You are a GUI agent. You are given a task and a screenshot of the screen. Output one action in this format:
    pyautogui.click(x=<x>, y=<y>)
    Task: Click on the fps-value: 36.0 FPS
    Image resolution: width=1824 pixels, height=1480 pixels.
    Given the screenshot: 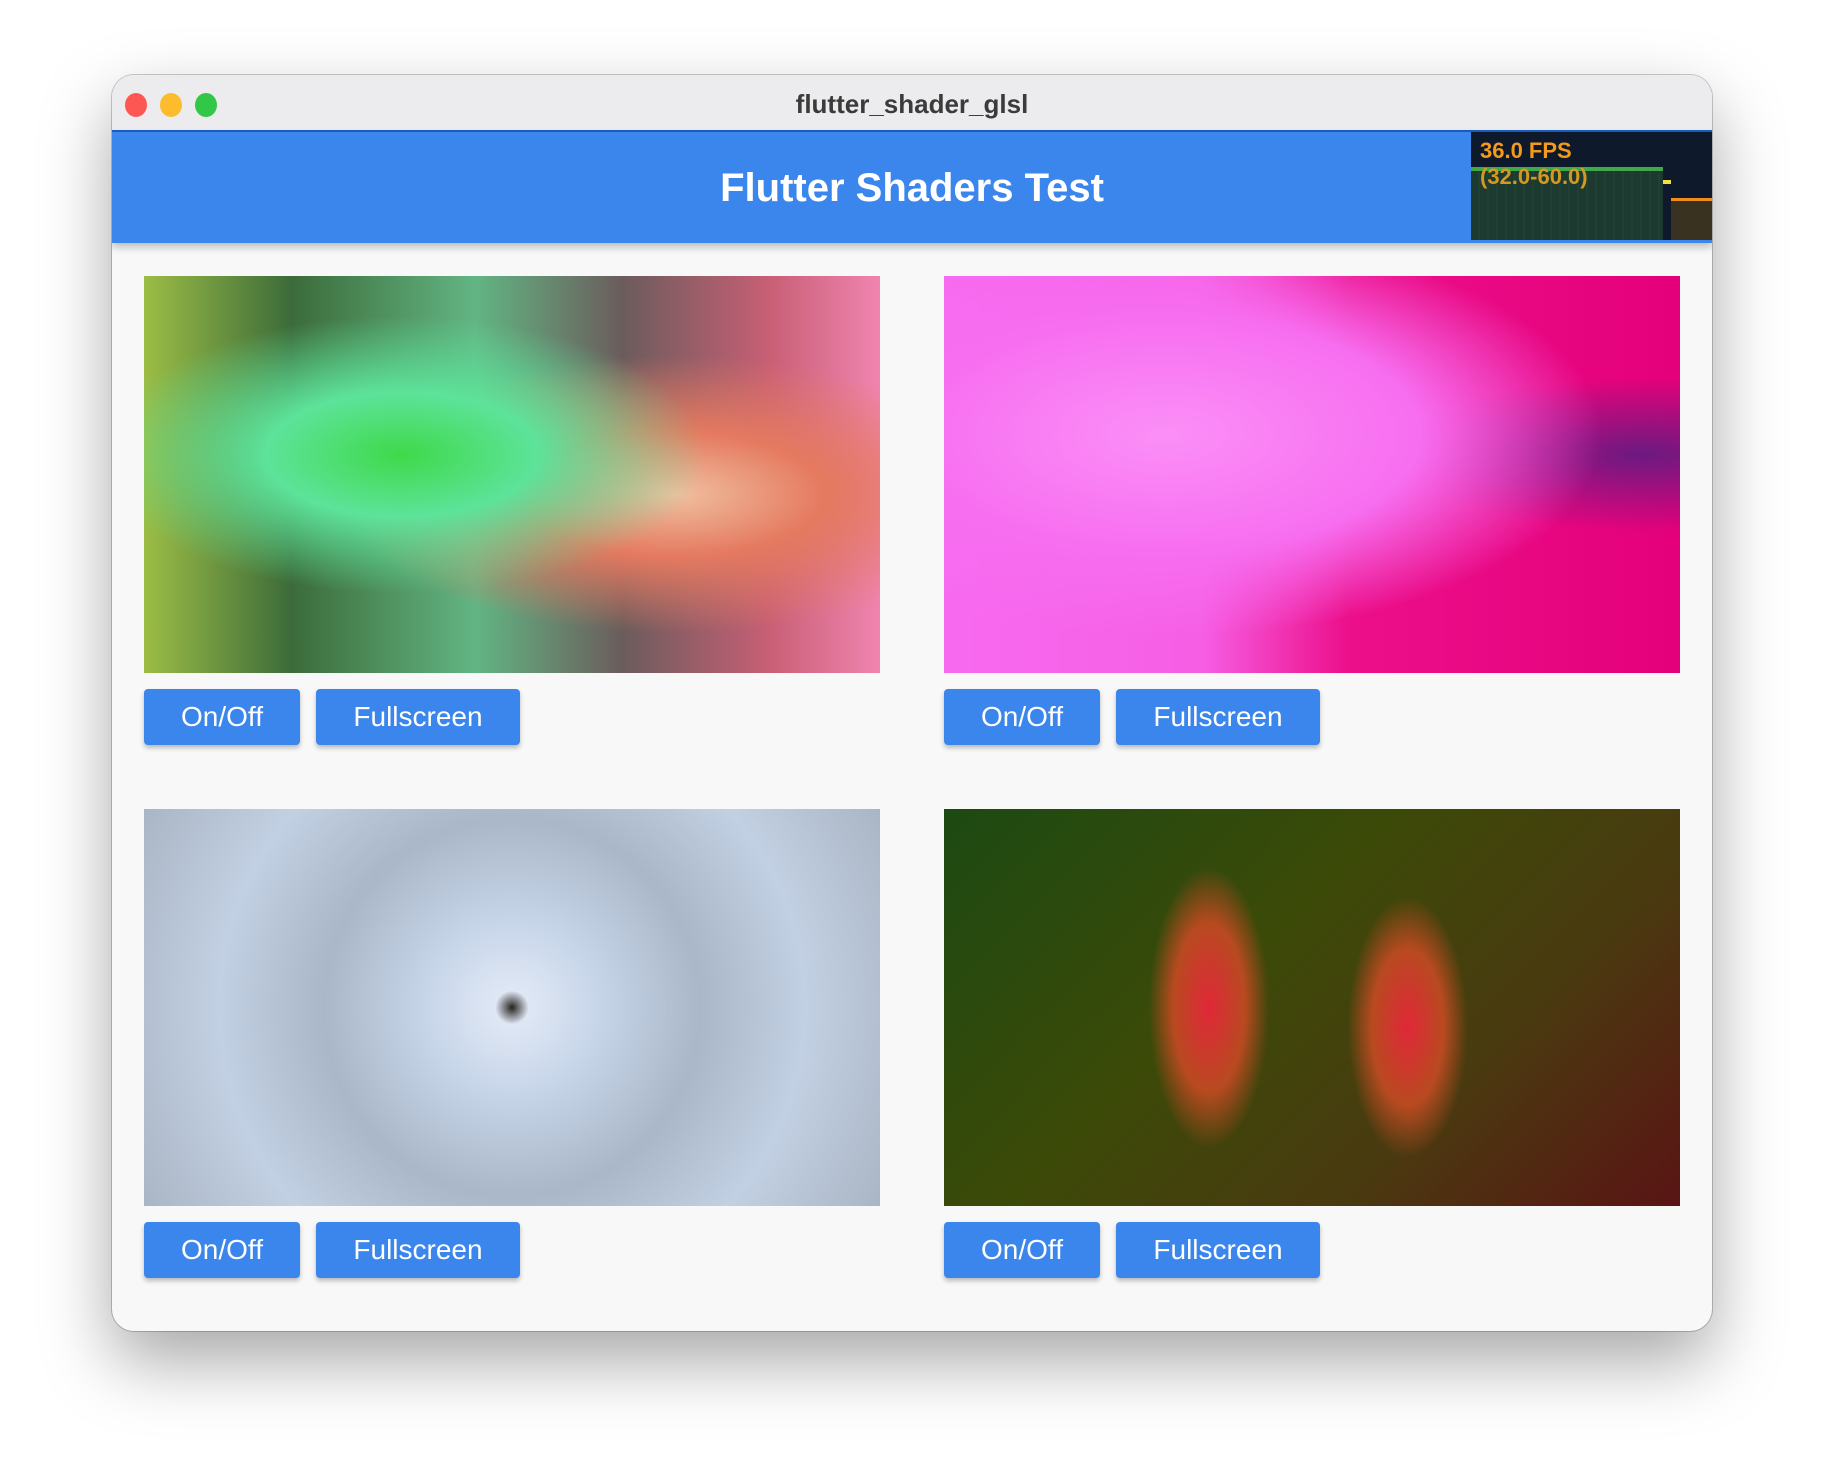 What is the action you would take?
    pyautogui.click(x=1526, y=150)
    